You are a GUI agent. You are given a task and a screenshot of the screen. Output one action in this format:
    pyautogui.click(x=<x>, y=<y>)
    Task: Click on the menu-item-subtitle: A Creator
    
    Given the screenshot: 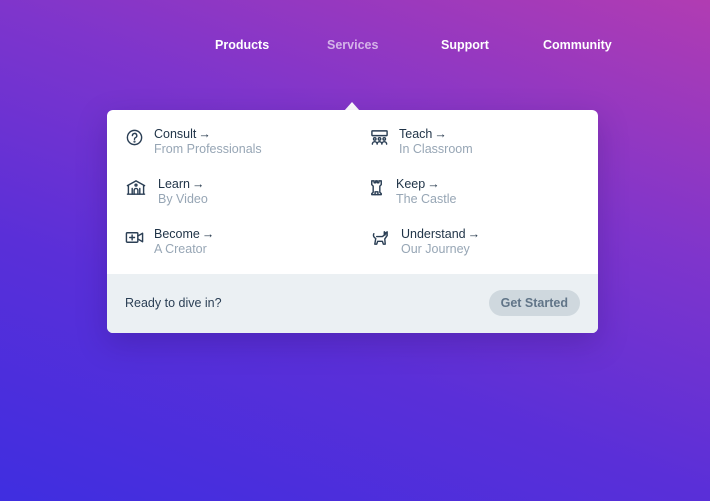 What is the action you would take?
    pyautogui.click(x=180, y=249)
    